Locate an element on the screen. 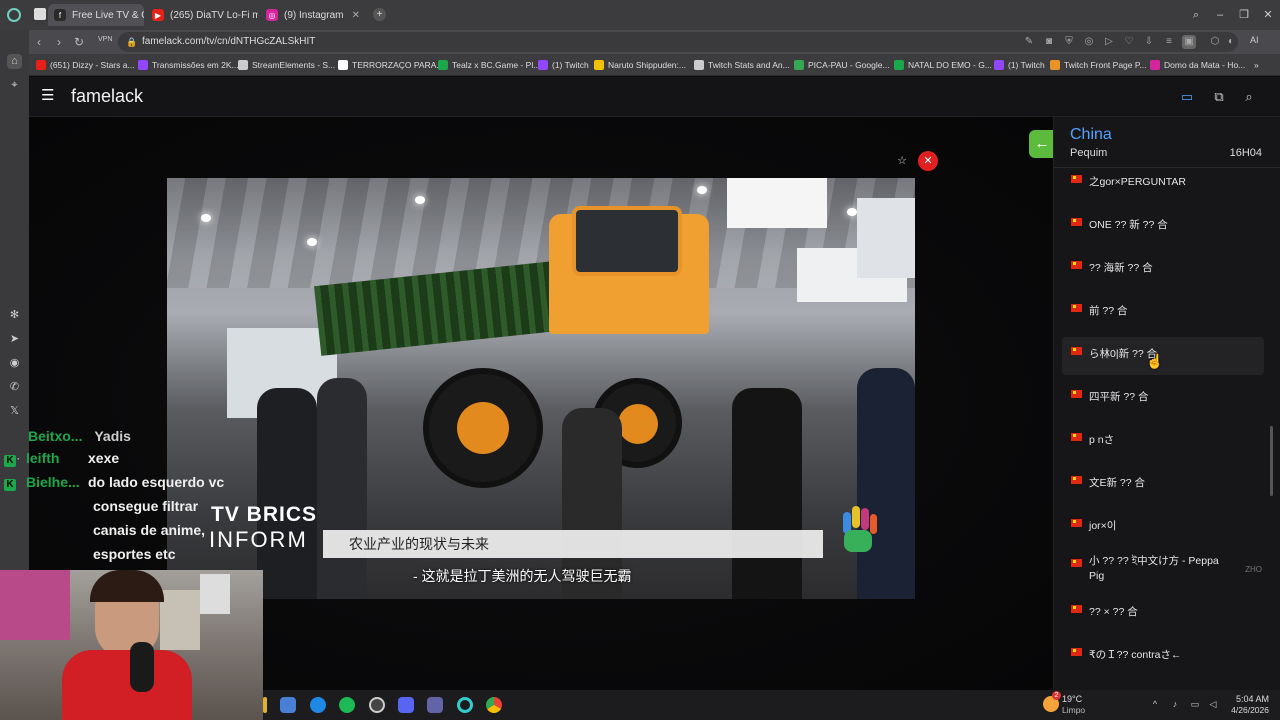 The width and height of the screenshot is (1280, 720). weather-status: Limpo is located at coordinates (1074, 710).